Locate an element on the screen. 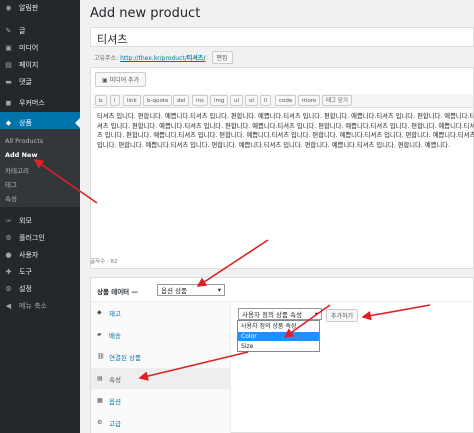 The height and width of the screenshot is (433, 474). menu-comments: ▬ 댓글 is located at coordinates (40, 82).